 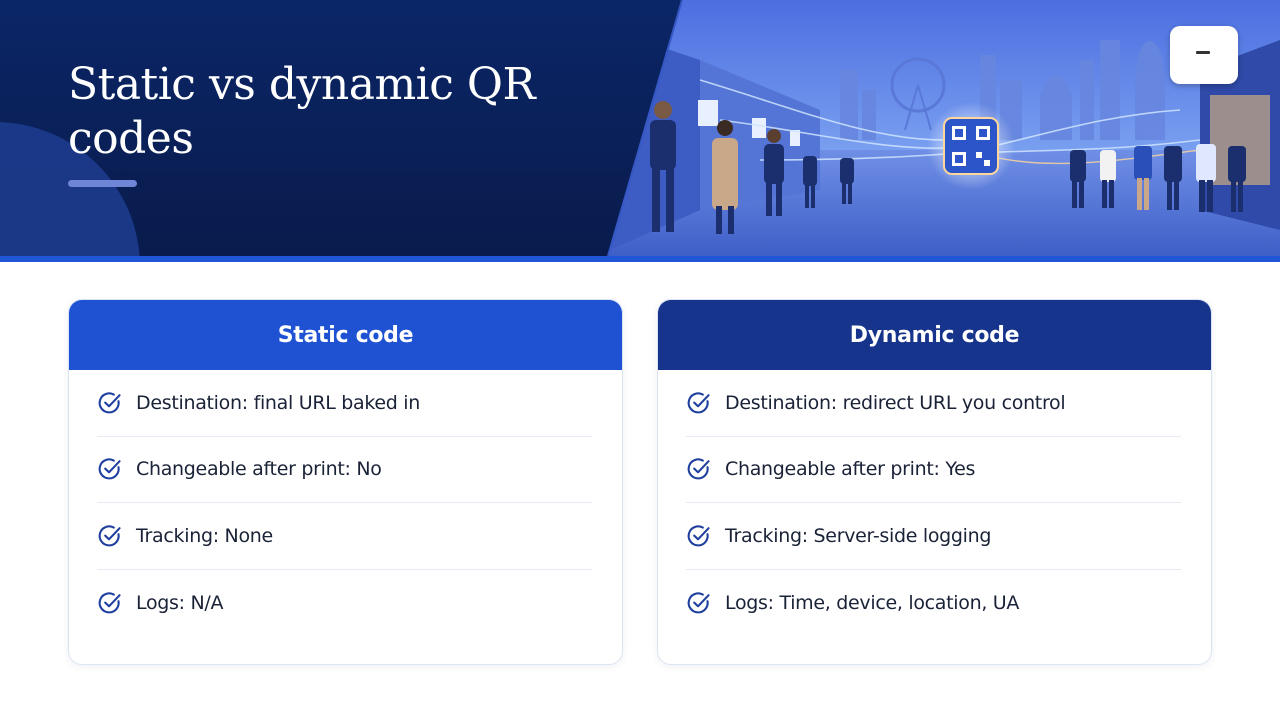 What do you see at coordinates (204, 535) in the screenshot?
I see `item-label: Tracking: None` at bounding box center [204, 535].